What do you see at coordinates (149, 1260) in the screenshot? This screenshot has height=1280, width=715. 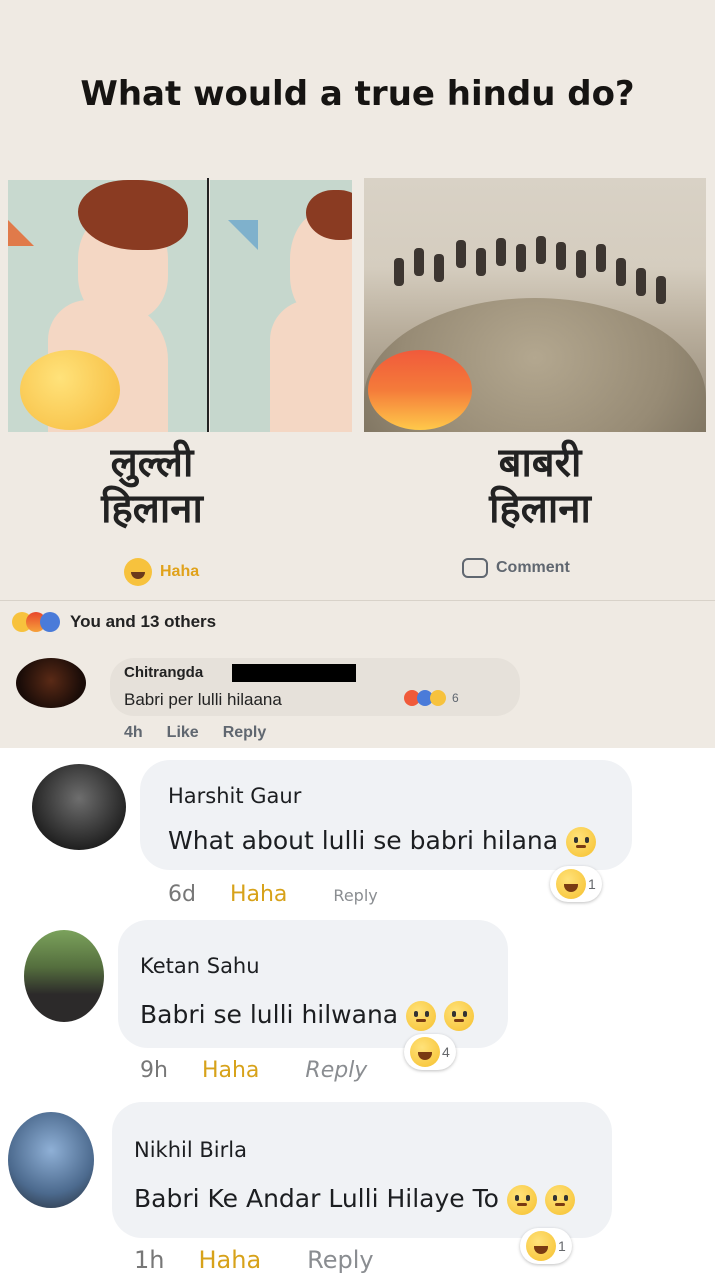 I see `comment-time: 1h` at bounding box center [149, 1260].